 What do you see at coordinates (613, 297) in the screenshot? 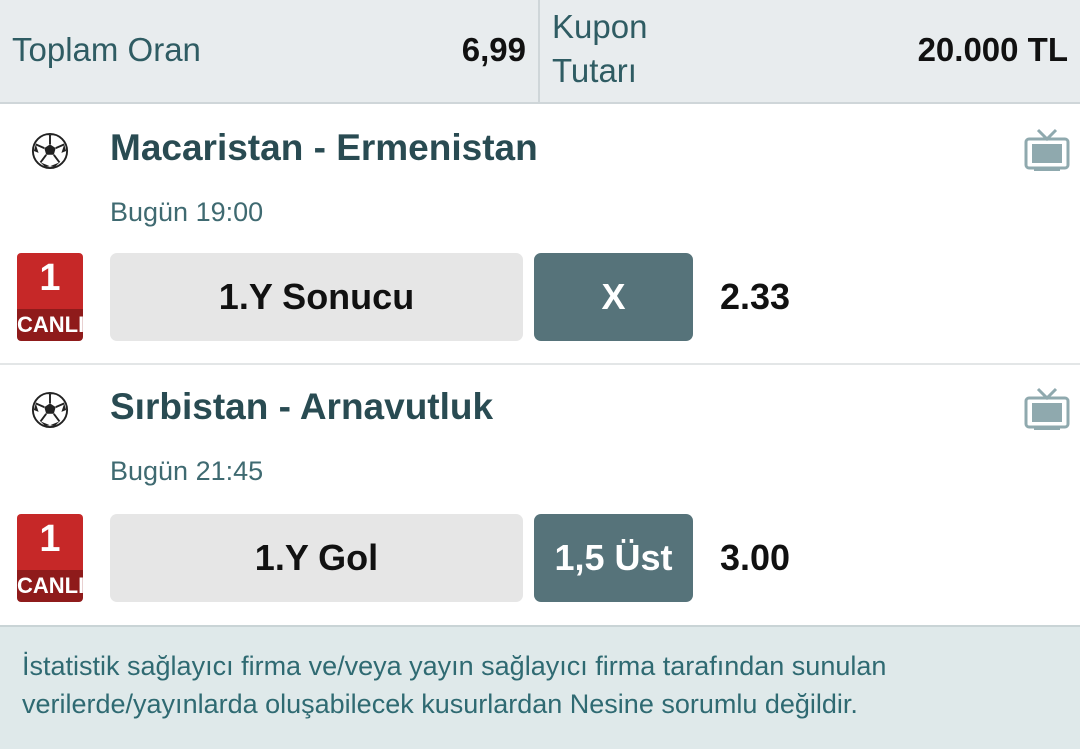
I see `pick-button: X` at bounding box center [613, 297].